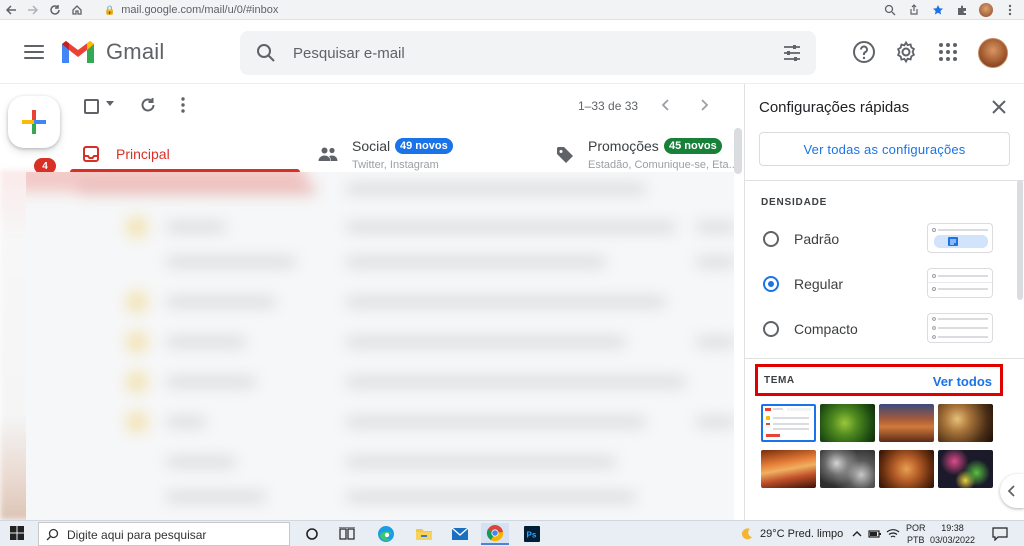  Describe the element at coordinates (906, 469) in the screenshot. I see `theme-autumn-thumb` at that location.